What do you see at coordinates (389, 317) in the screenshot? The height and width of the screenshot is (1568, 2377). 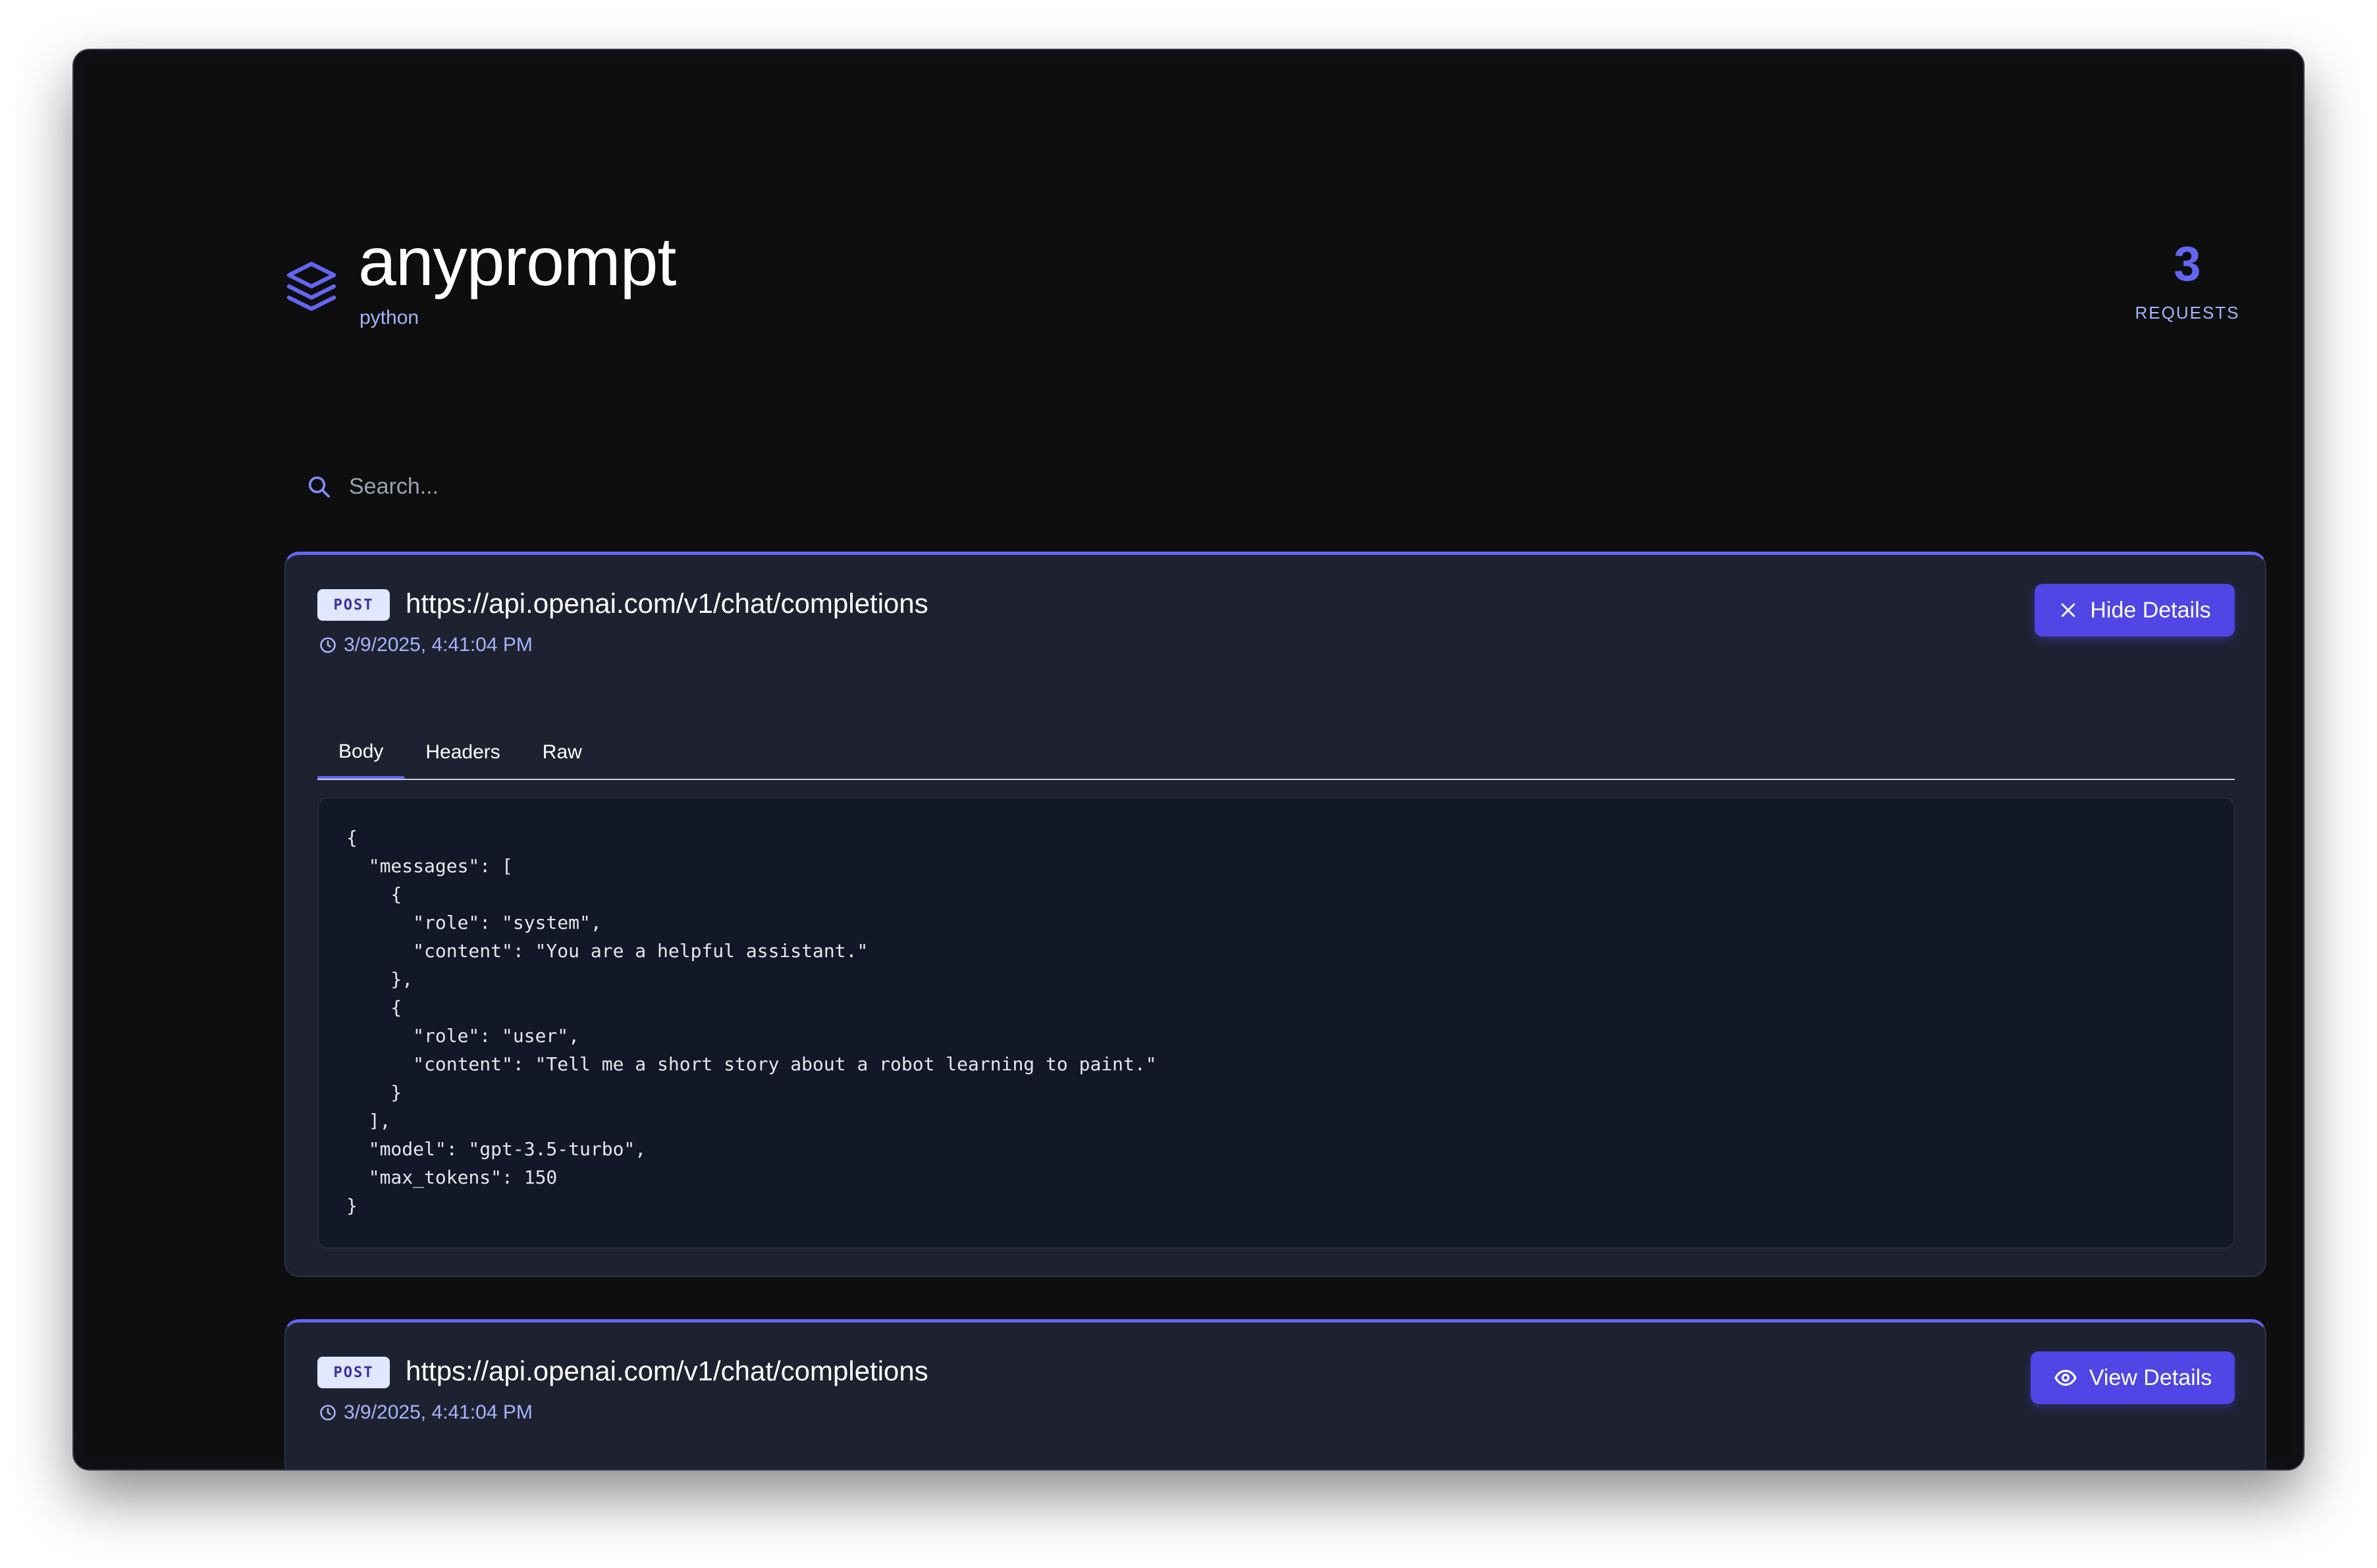 I see `app-subtitle: python` at bounding box center [389, 317].